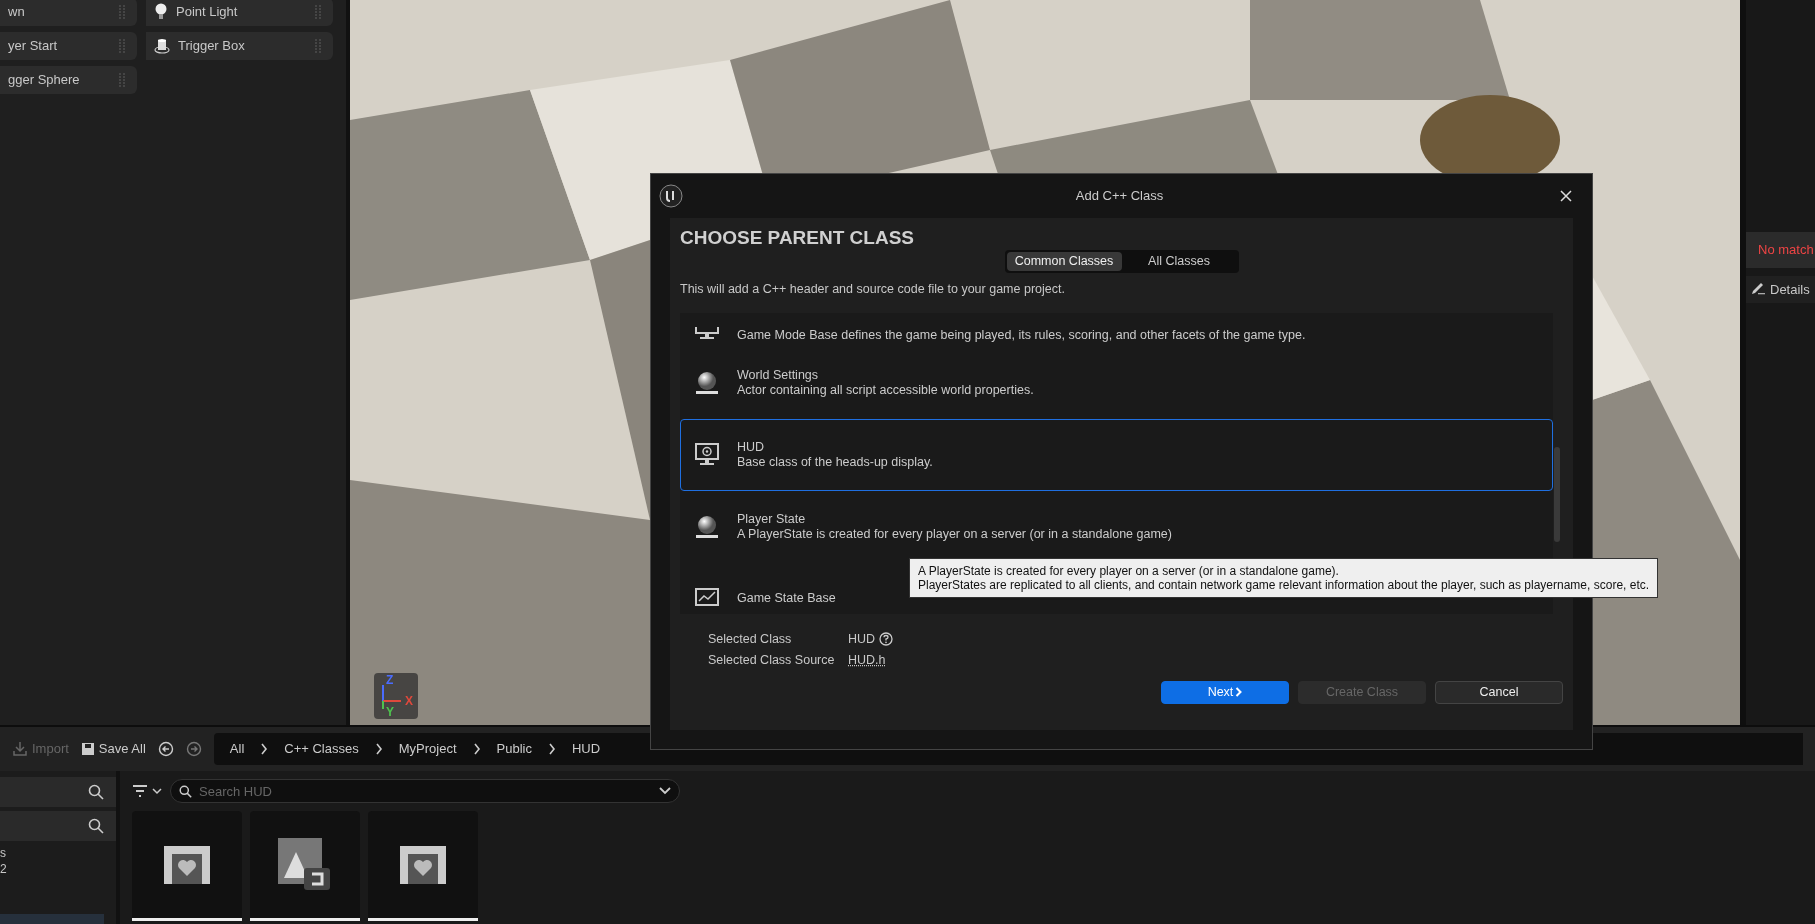 The width and height of the screenshot is (1815, 924). Describe the element at coordinates (68, 13) in the screenshot. I see `actor-item: wn` at that location.